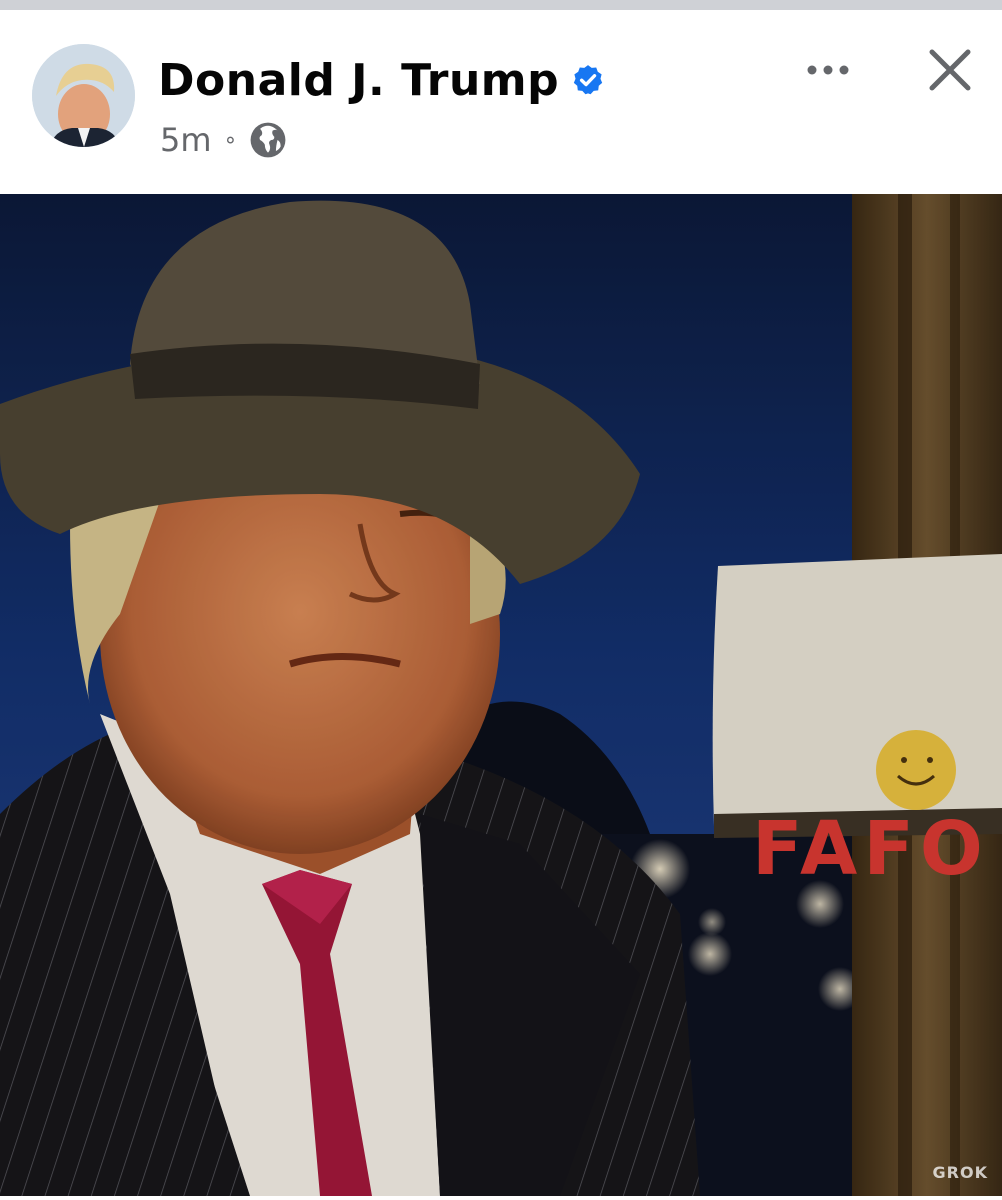 Image resolution: width=1002 pixels, height=1200 pixels. I want to click on globe-icon, so click(268, 140).